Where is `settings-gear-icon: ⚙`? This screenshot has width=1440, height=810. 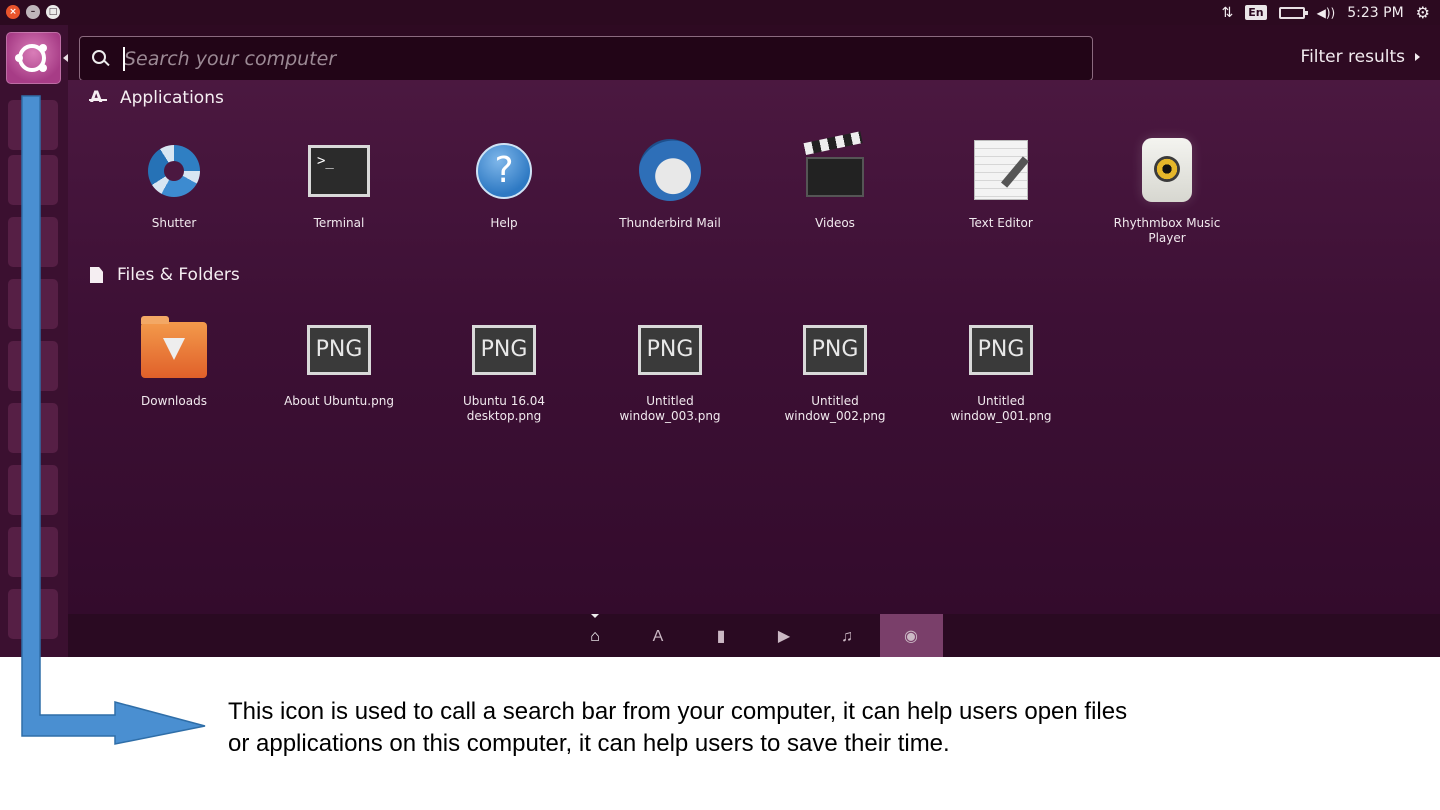 settings-gear-icon: ⚙ is located at coordinates (1423, 12).